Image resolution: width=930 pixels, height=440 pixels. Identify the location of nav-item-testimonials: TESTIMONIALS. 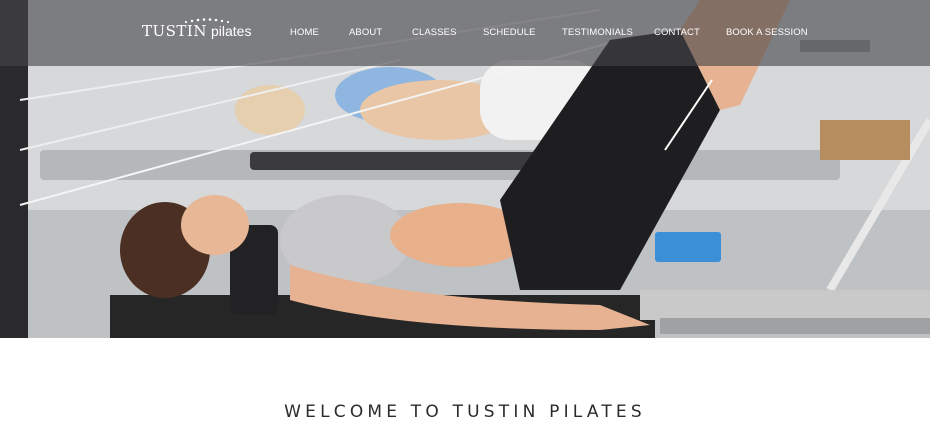
(597, 32).